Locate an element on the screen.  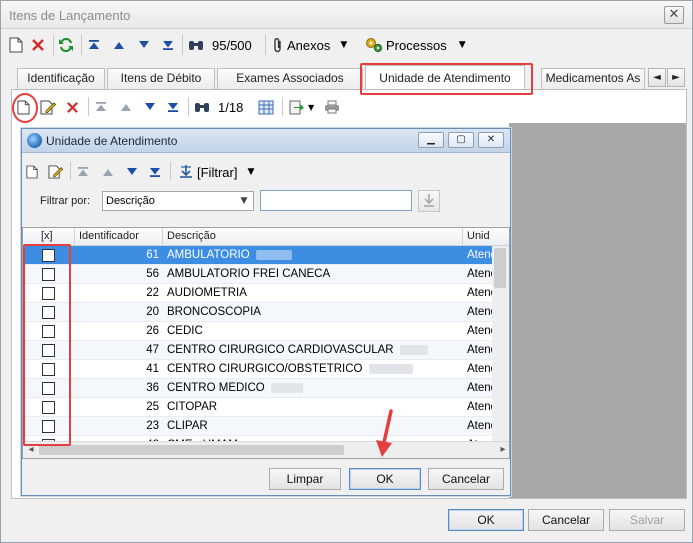
scroll-right-icon: ▸ is located at coordinates (502, 450).